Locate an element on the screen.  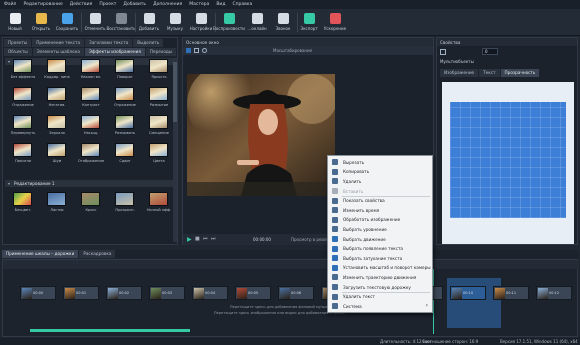
context-menu-item: Показать свойства is located at coordinates (381, 200).